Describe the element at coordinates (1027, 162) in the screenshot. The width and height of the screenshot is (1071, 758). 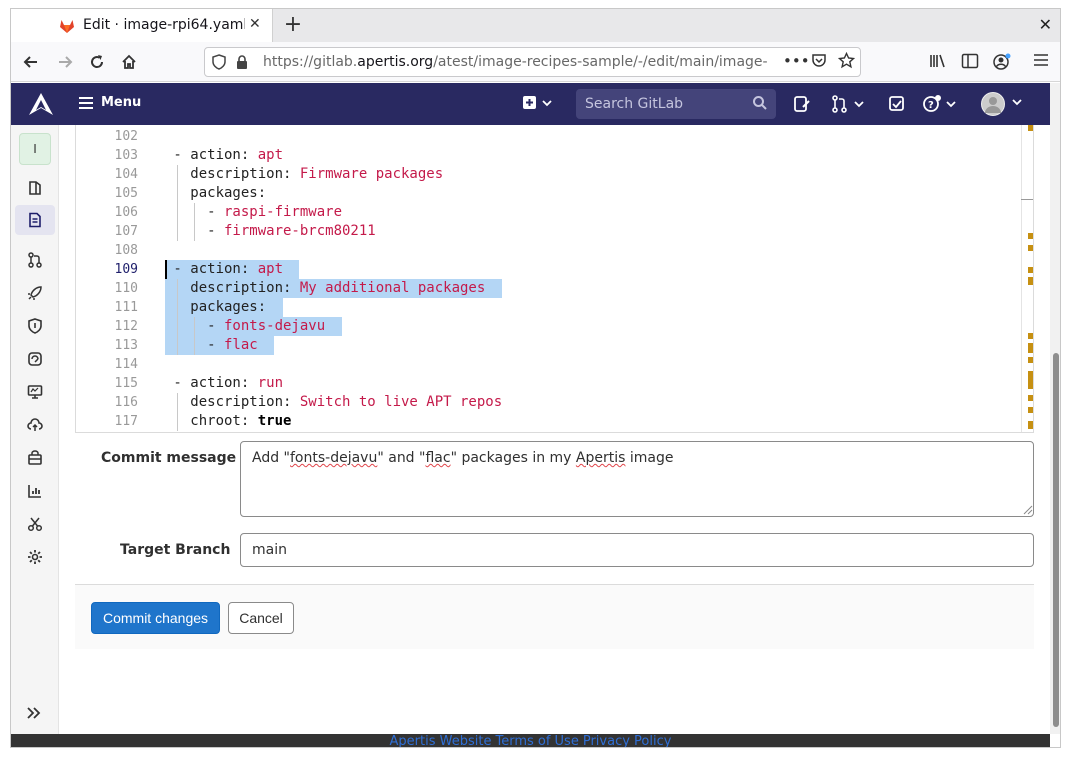
I see `editor-scroll-viewport` at that location.